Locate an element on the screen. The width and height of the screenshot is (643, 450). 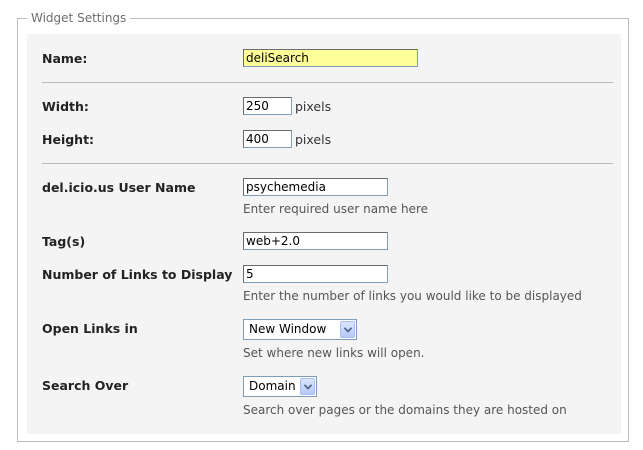
search-over-select: Domain is located at coordinates (280, 386).